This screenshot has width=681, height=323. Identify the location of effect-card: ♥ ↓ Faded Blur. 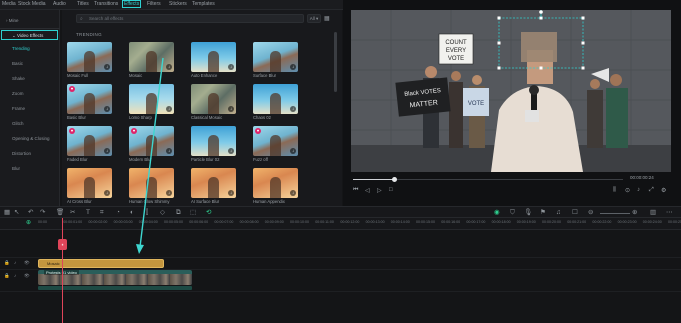
(89, 145).